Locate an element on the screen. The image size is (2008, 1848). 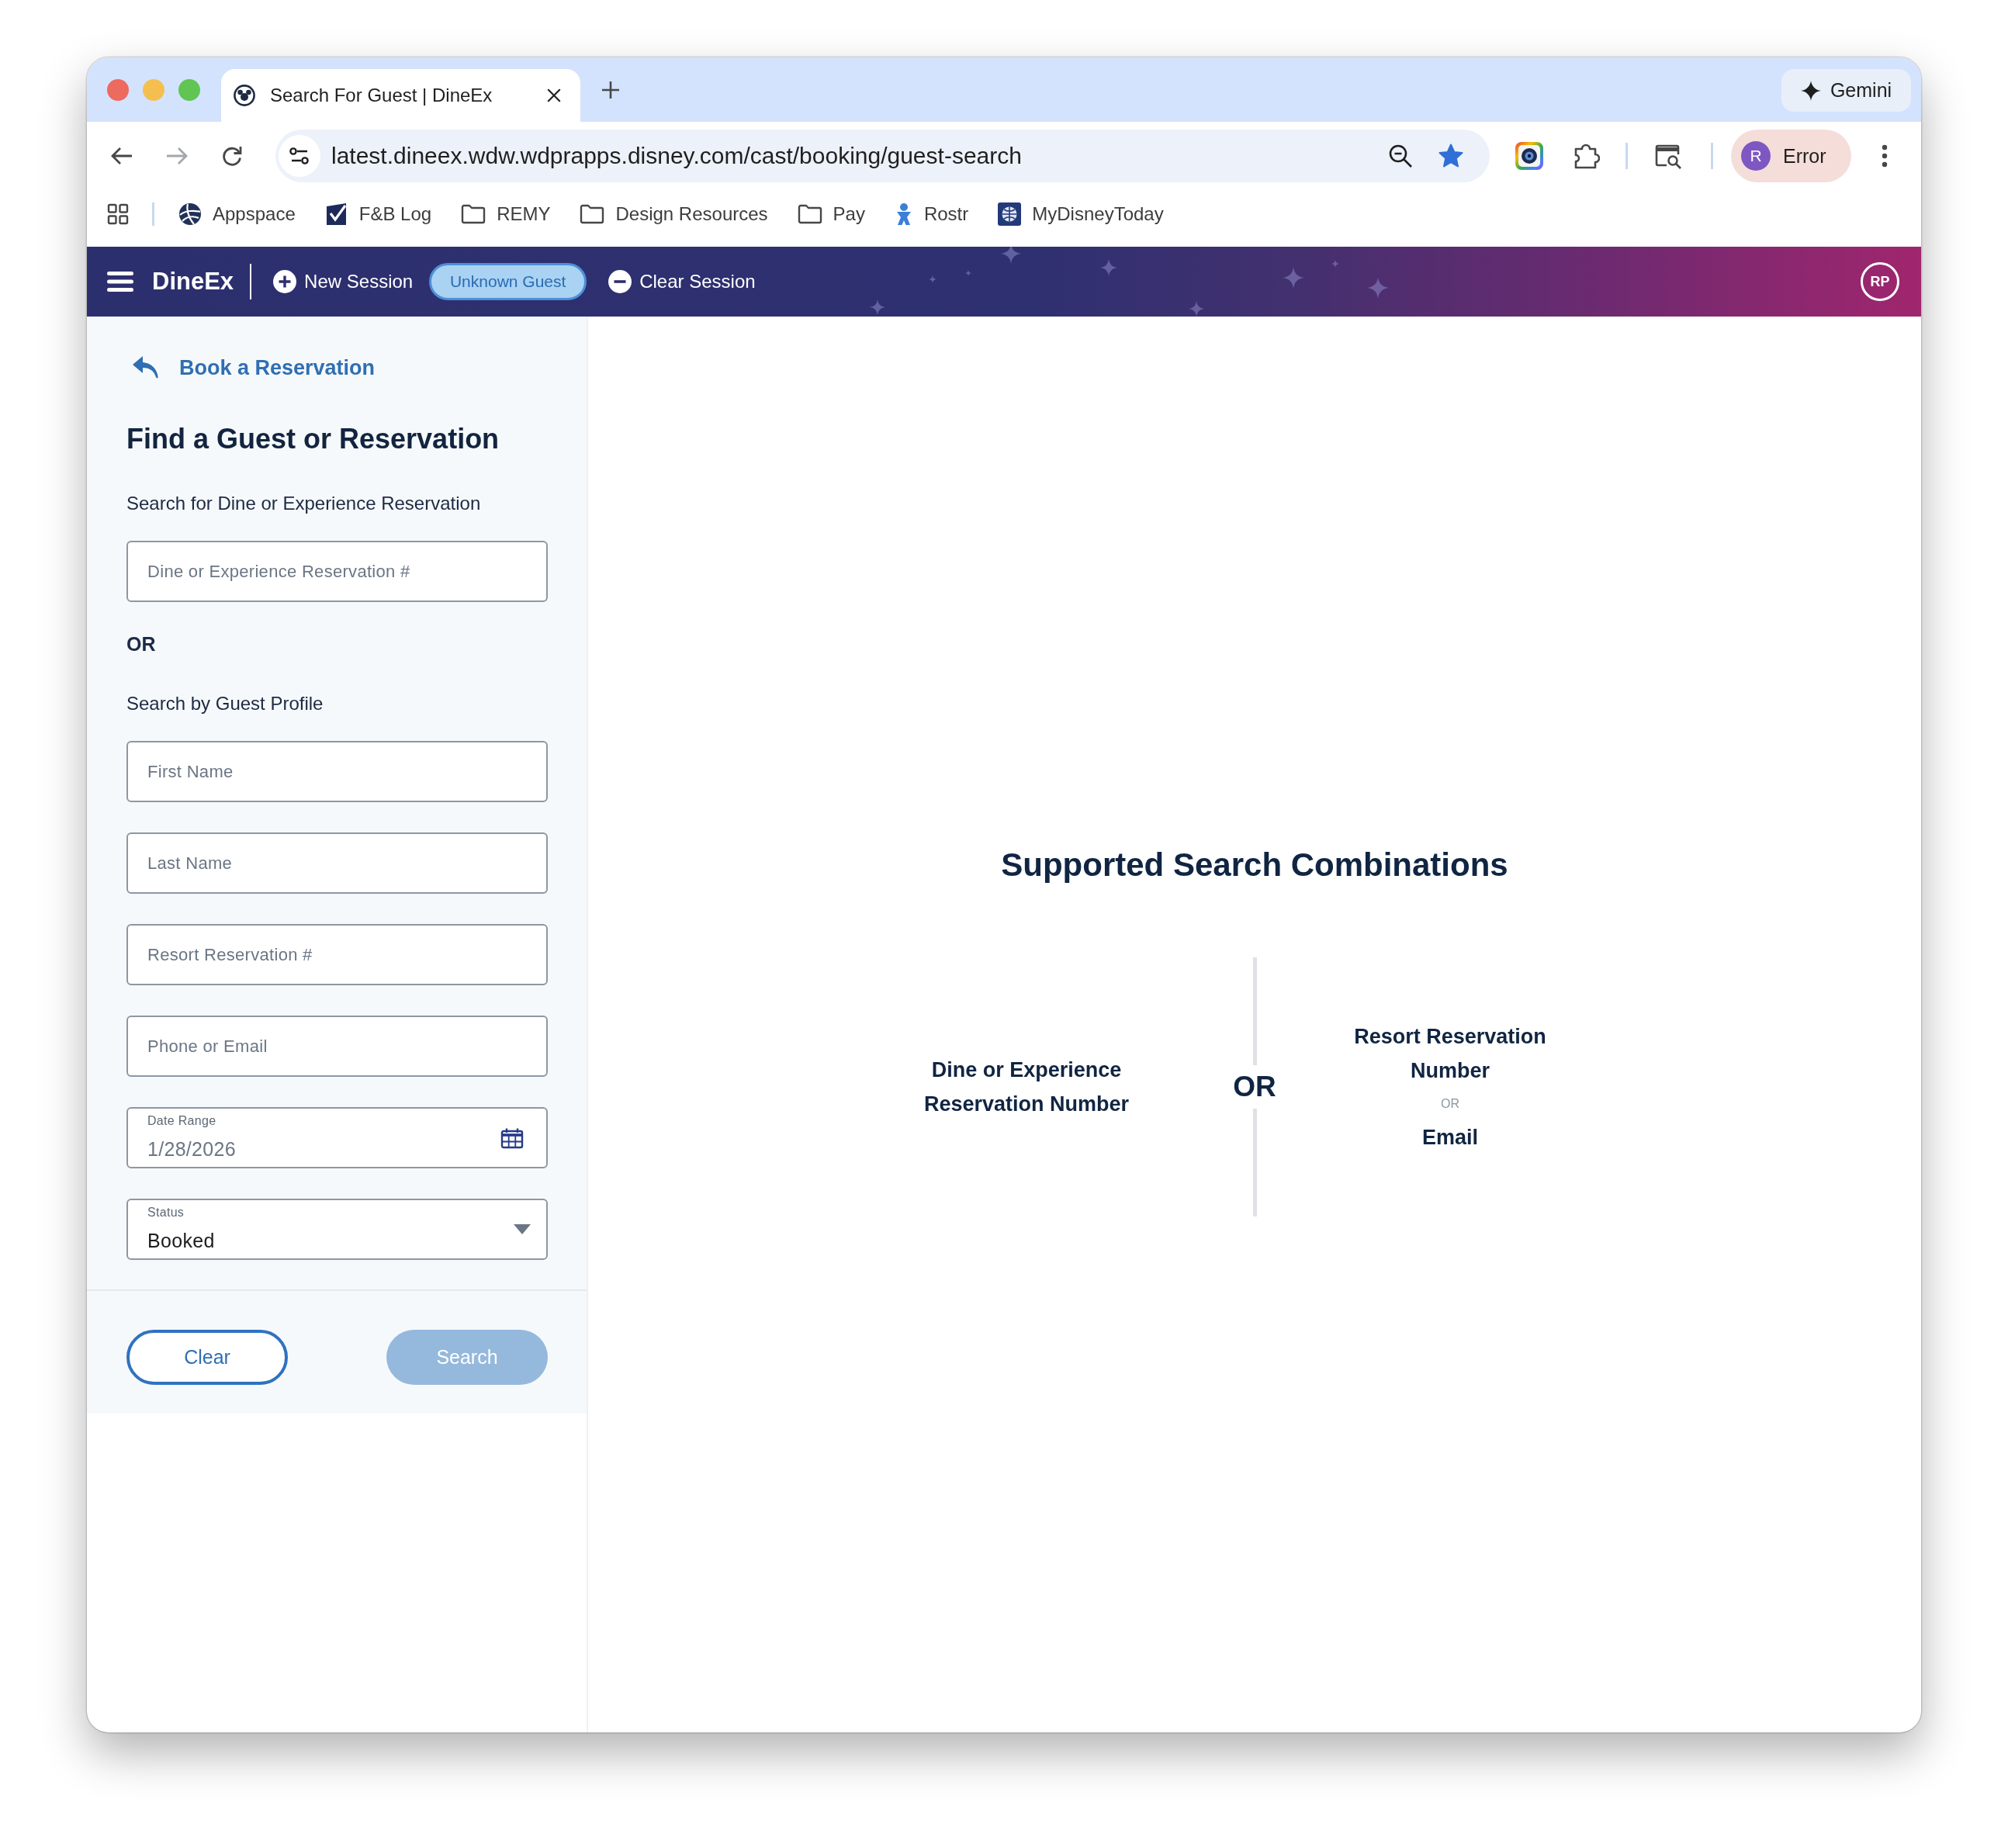
app-title: DineEx is located at coordinates (193, 282).